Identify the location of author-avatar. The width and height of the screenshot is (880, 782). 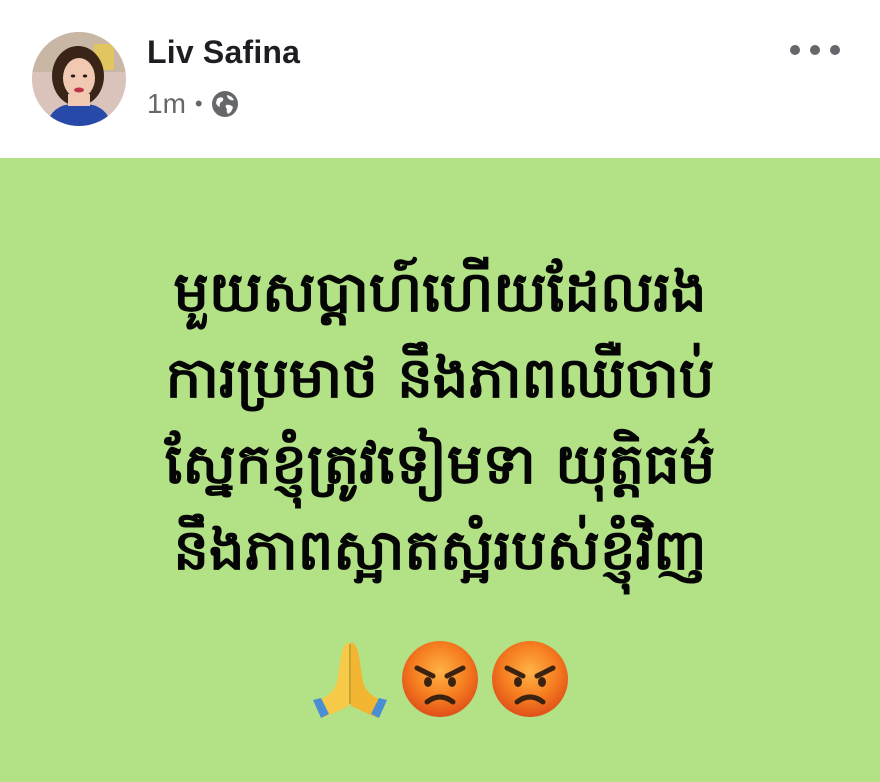
(79, 79).